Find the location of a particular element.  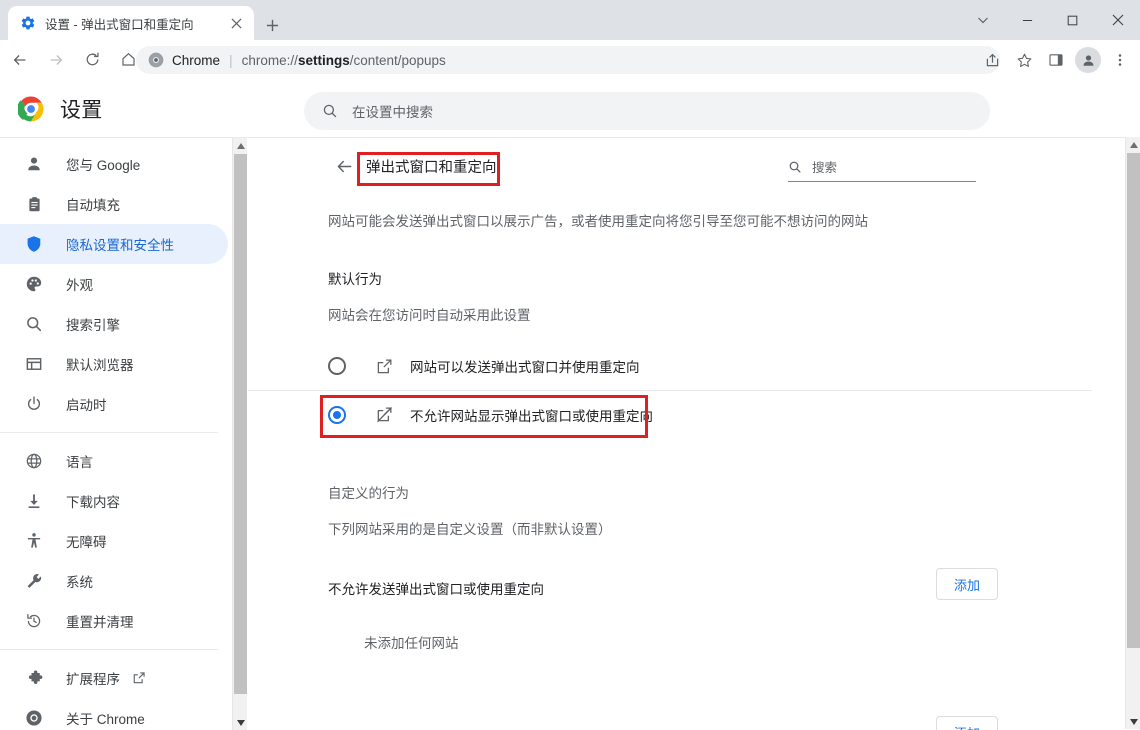

sidebar-item-label: 重置并清理 is located at coordinates (100, 622).